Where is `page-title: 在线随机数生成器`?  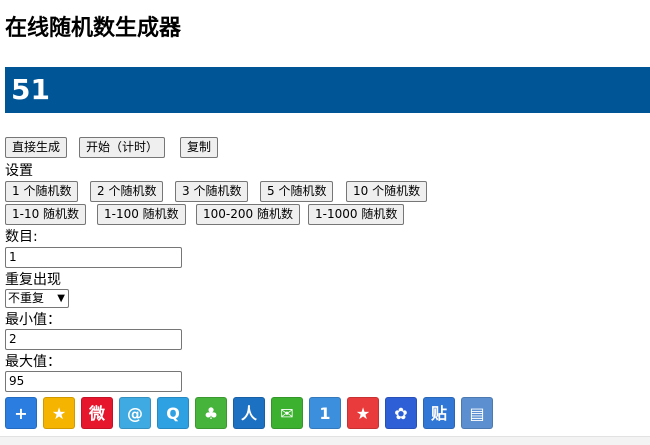
page-title: 在线随机数生成器 is located at coordinates (93, 28).